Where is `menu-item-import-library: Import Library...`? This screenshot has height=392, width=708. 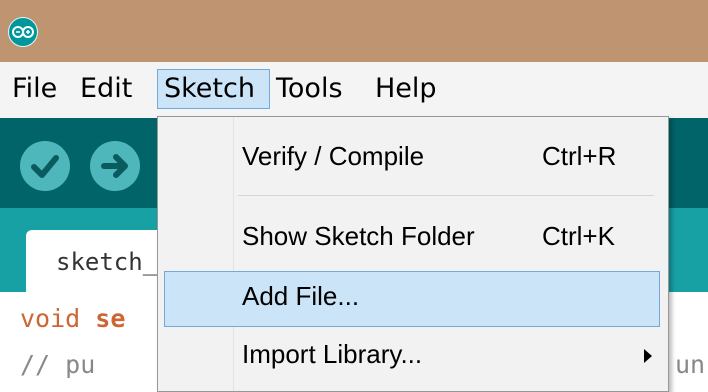
menu-item-import-library: Import Library... is located at coordinates (412, 357).